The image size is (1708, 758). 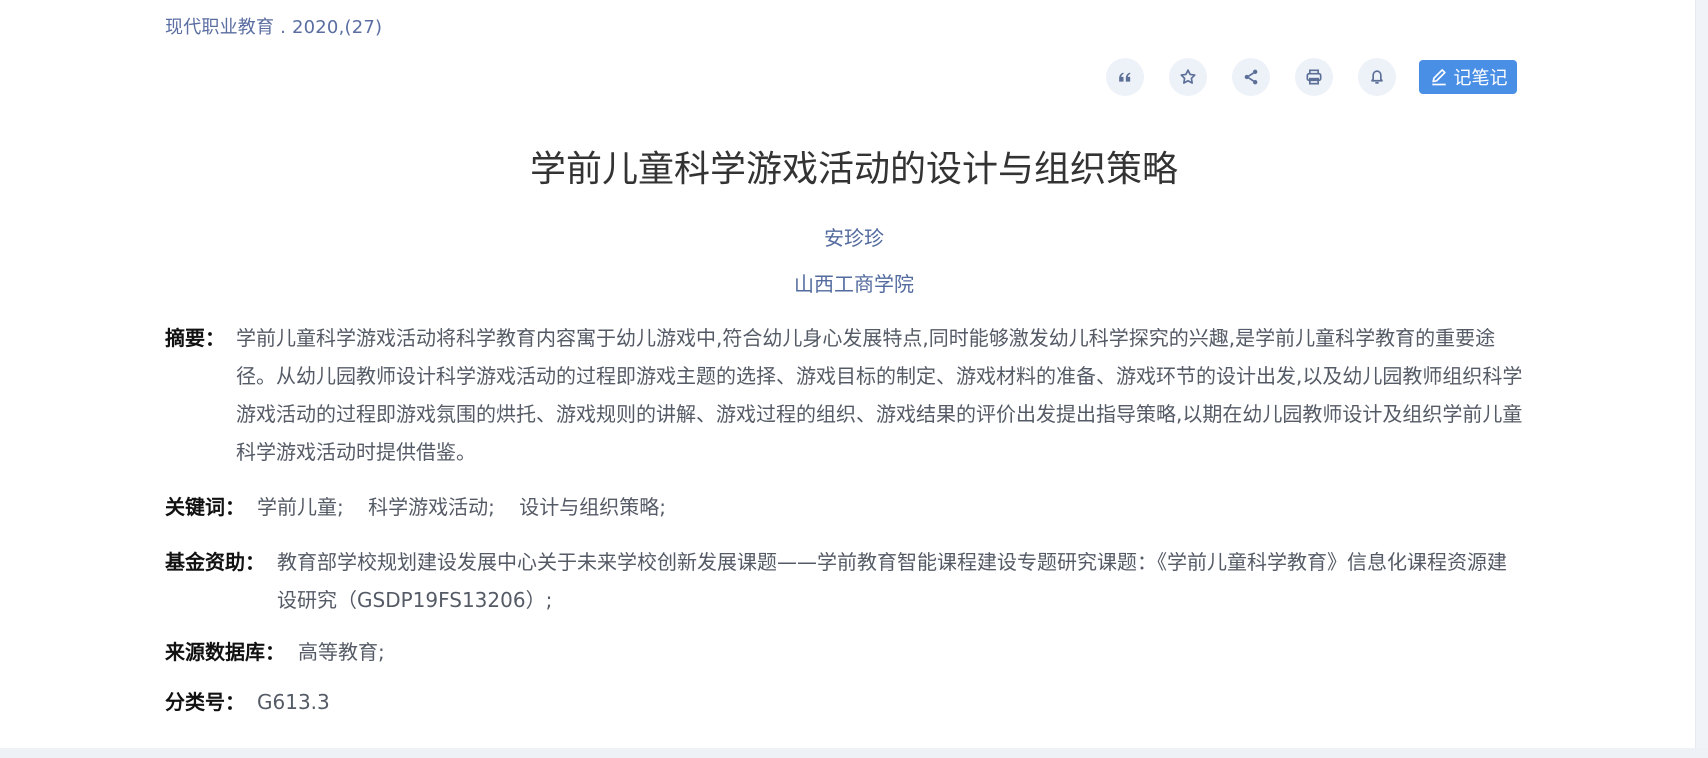 I want to click on author-link: 安珍珍, so click(x=854, y=238).